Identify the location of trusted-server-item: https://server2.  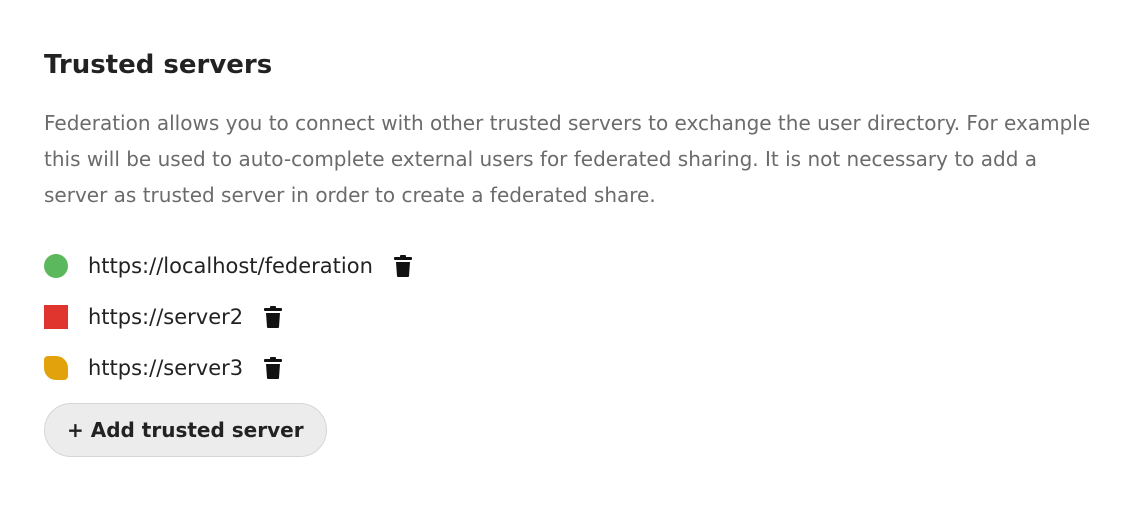
(231, 316).